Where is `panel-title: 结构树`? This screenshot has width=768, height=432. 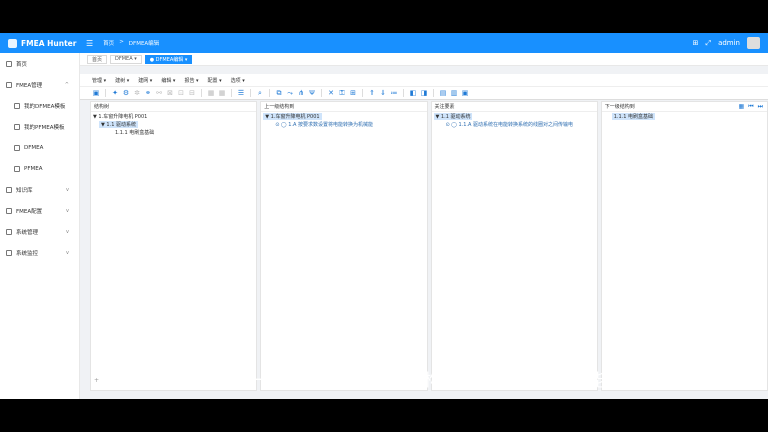
panel-title: 结构树 is located at coordinates (174, 107).